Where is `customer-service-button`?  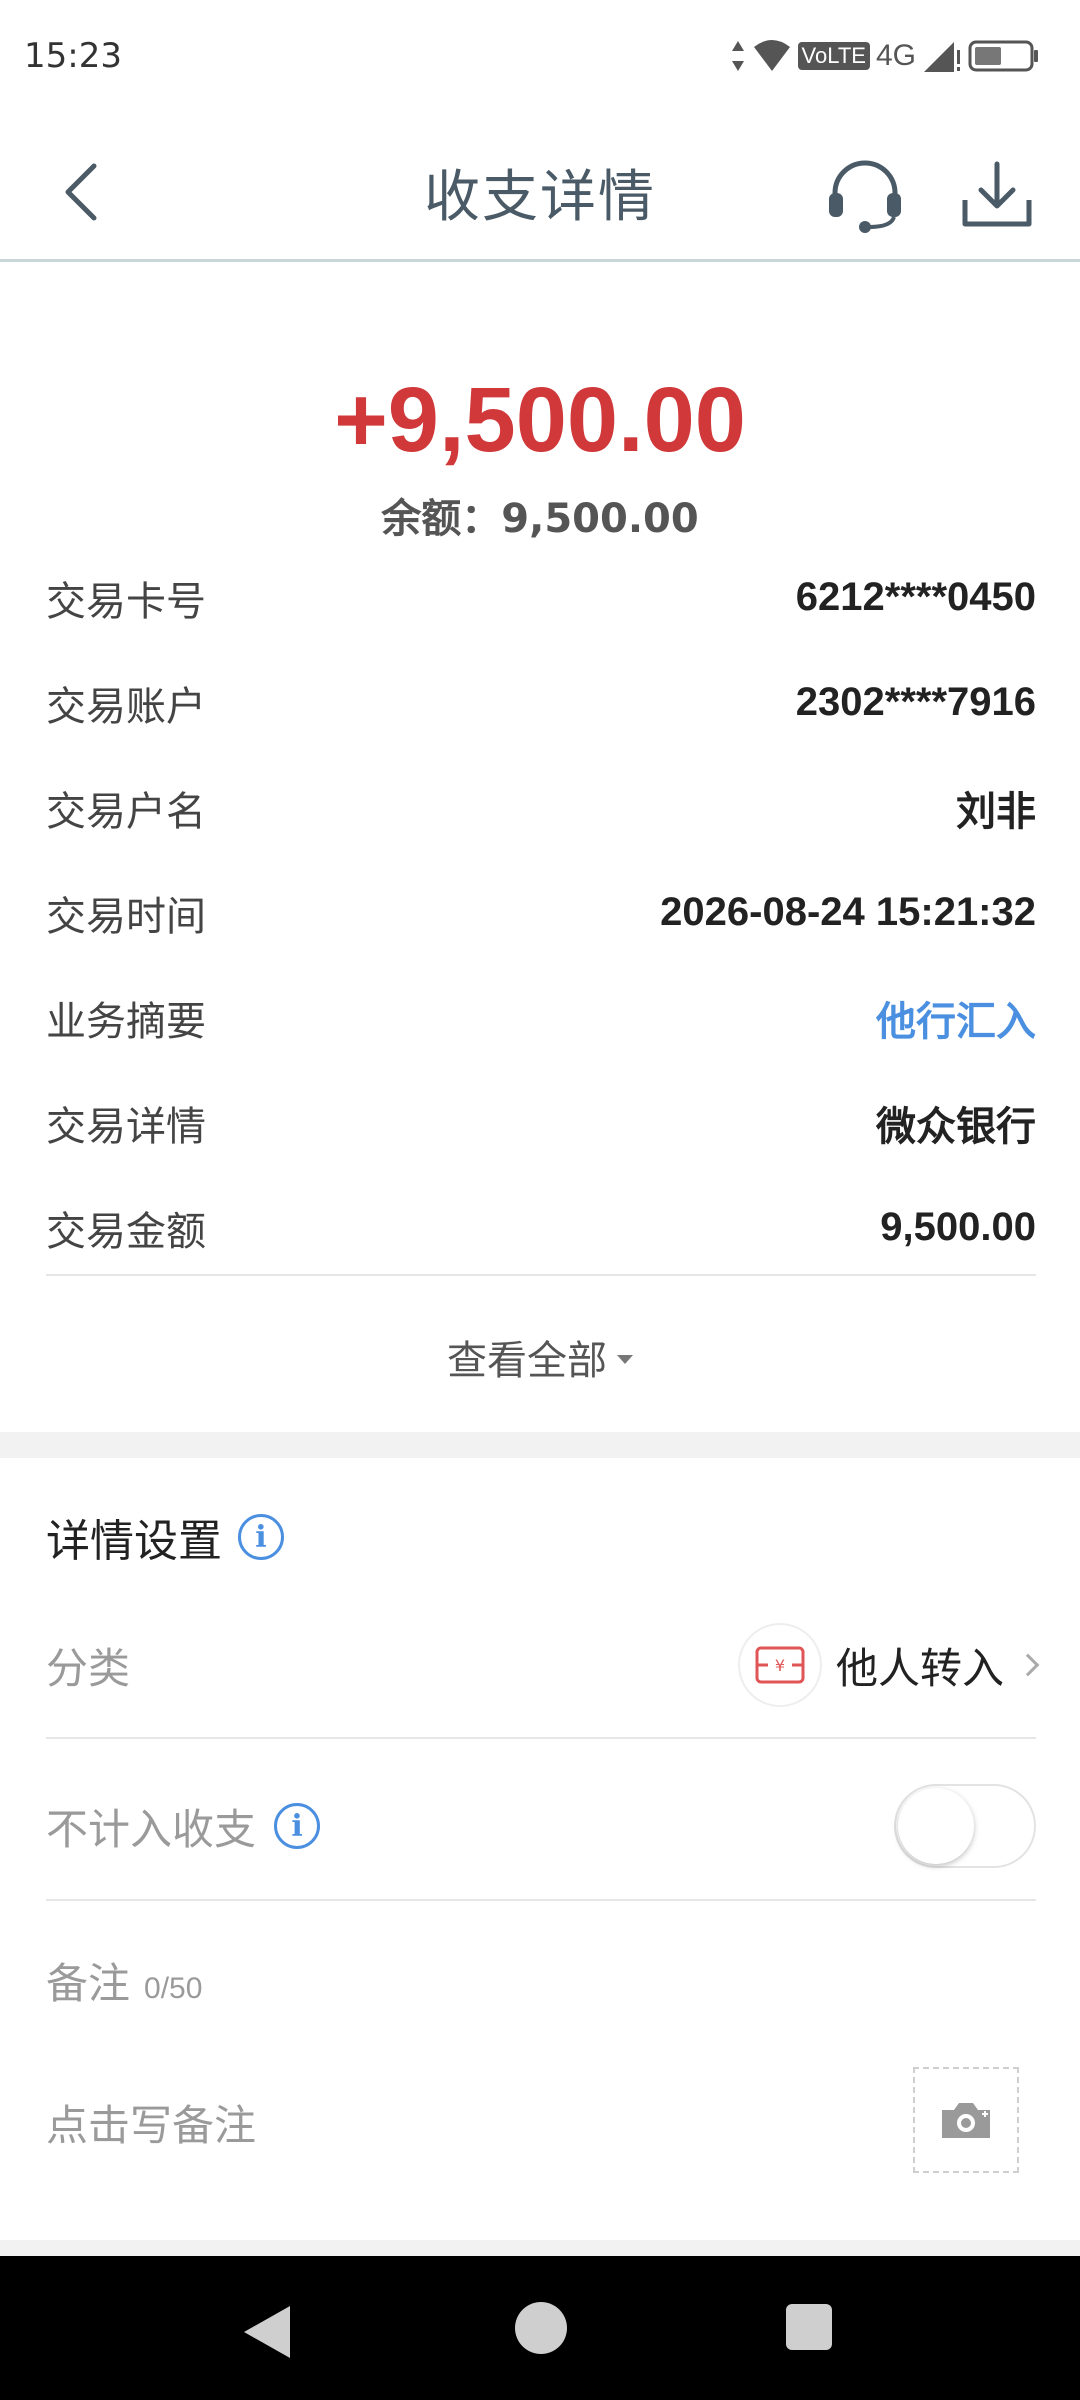
customer-service-button is located at coordinates (865, 195).